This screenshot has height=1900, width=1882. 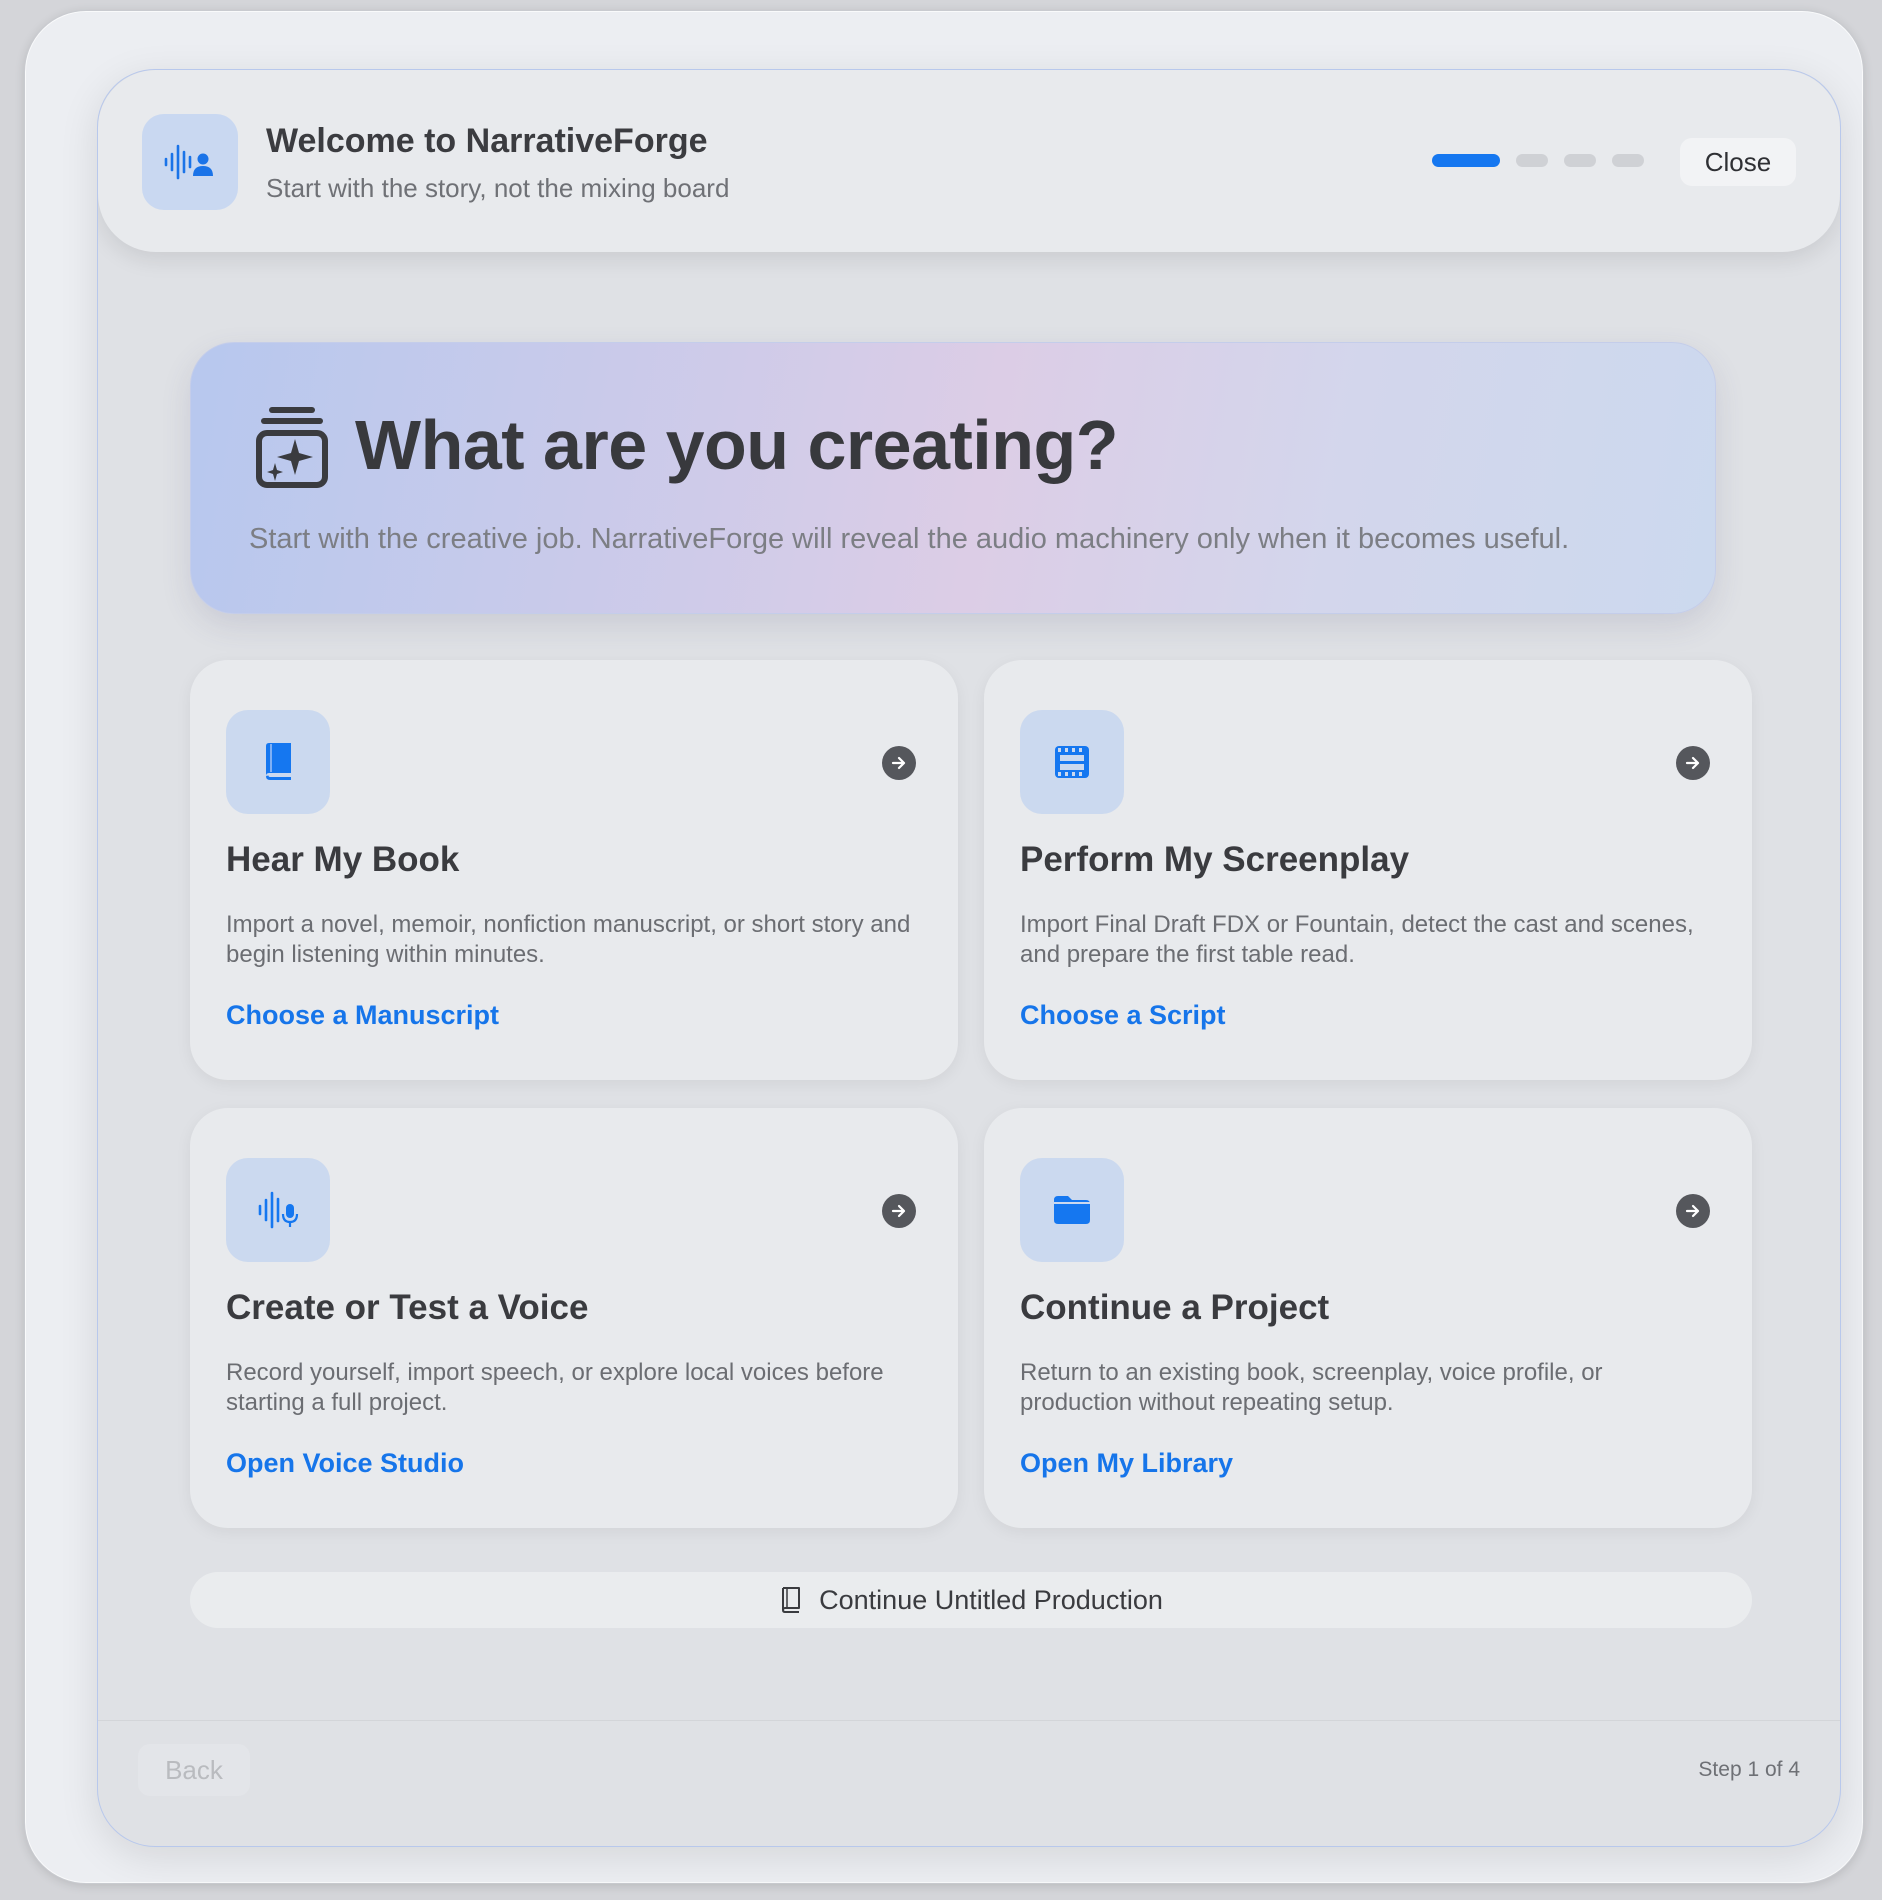 I want to click on book-icon, so click(x=278, y=761).